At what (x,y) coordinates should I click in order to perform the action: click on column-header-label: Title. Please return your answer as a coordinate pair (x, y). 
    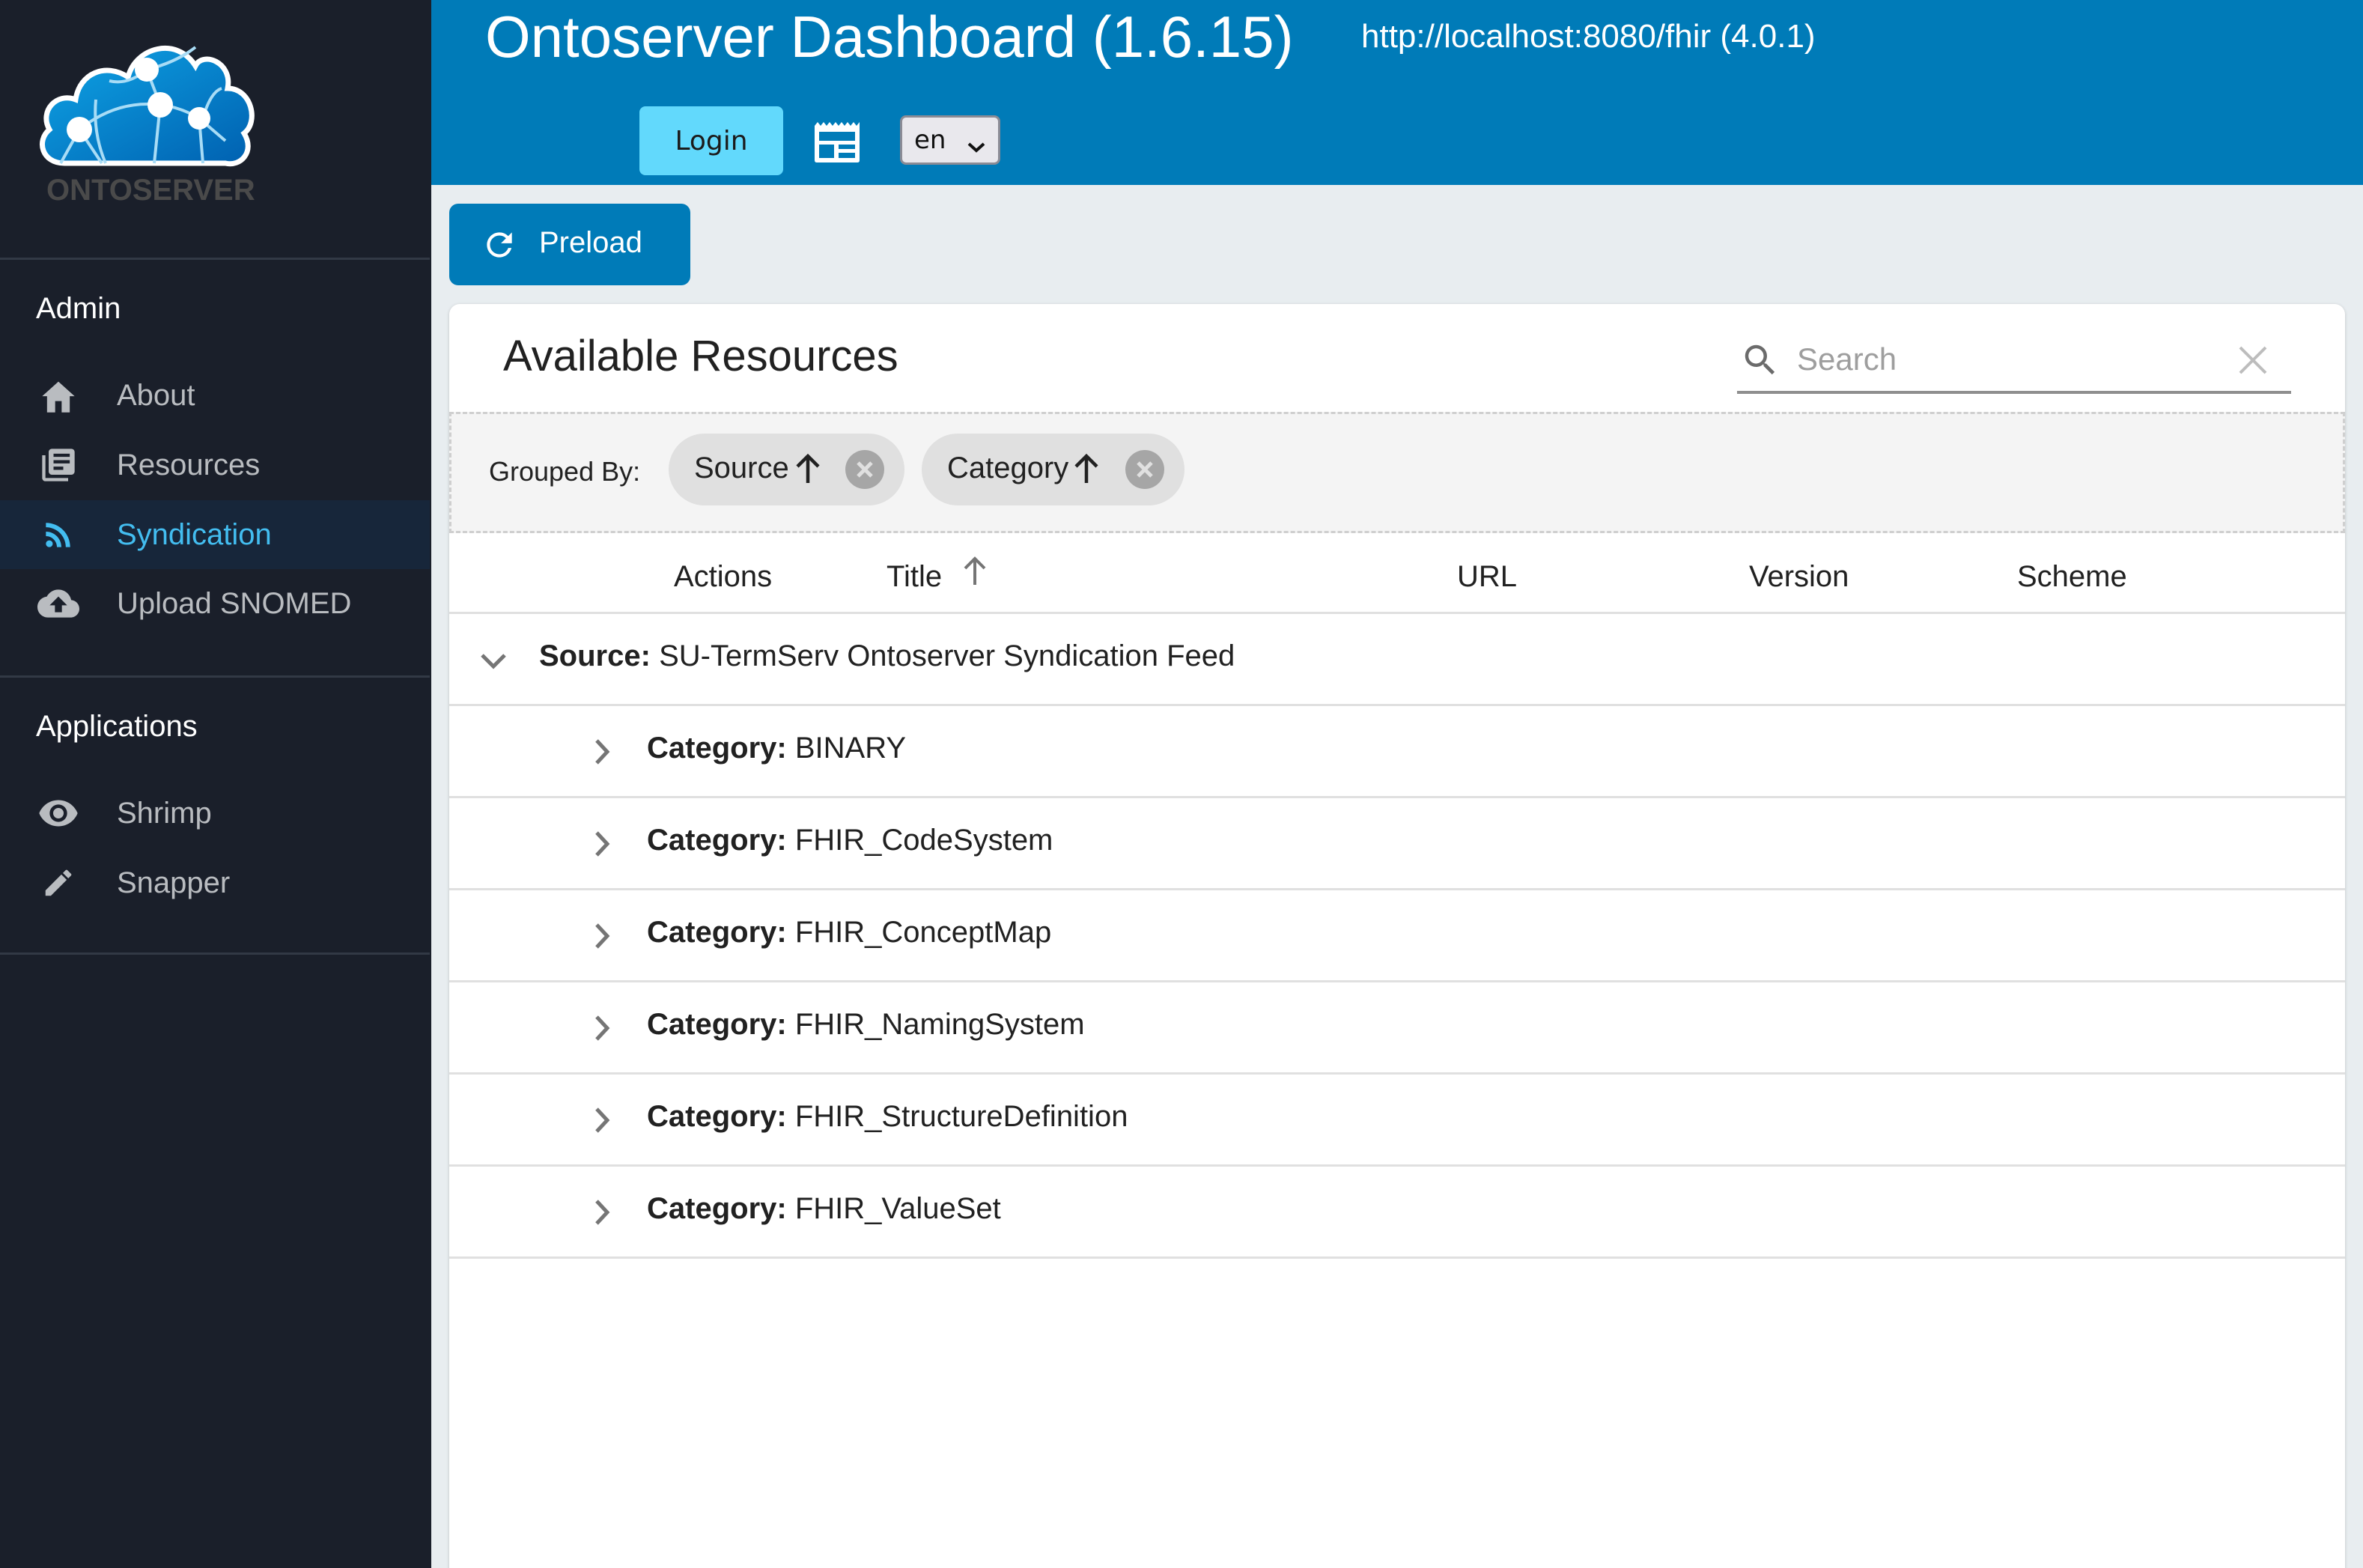
    Looking at the image, I should click on (914, 576).